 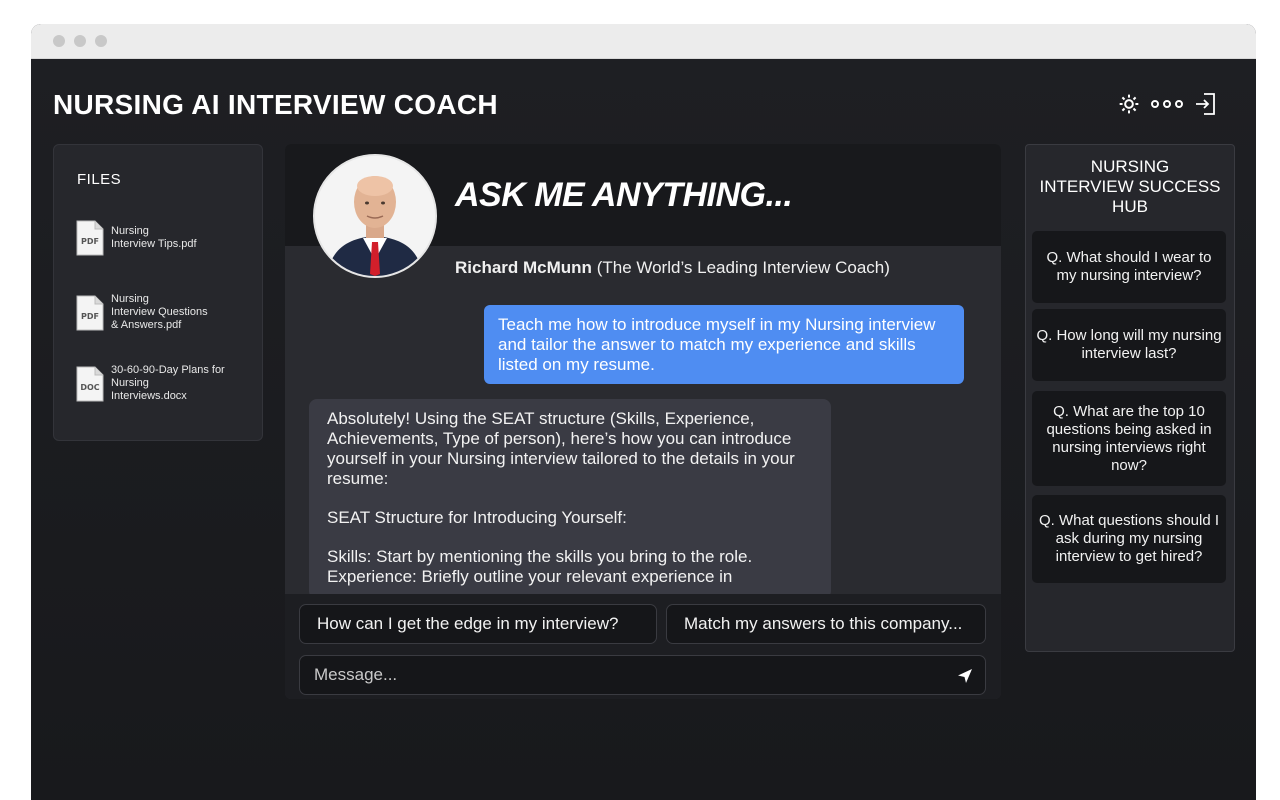 I want to click on app-title: NURSING AI INTERVIEW COACH, so click(x=275, y=104).